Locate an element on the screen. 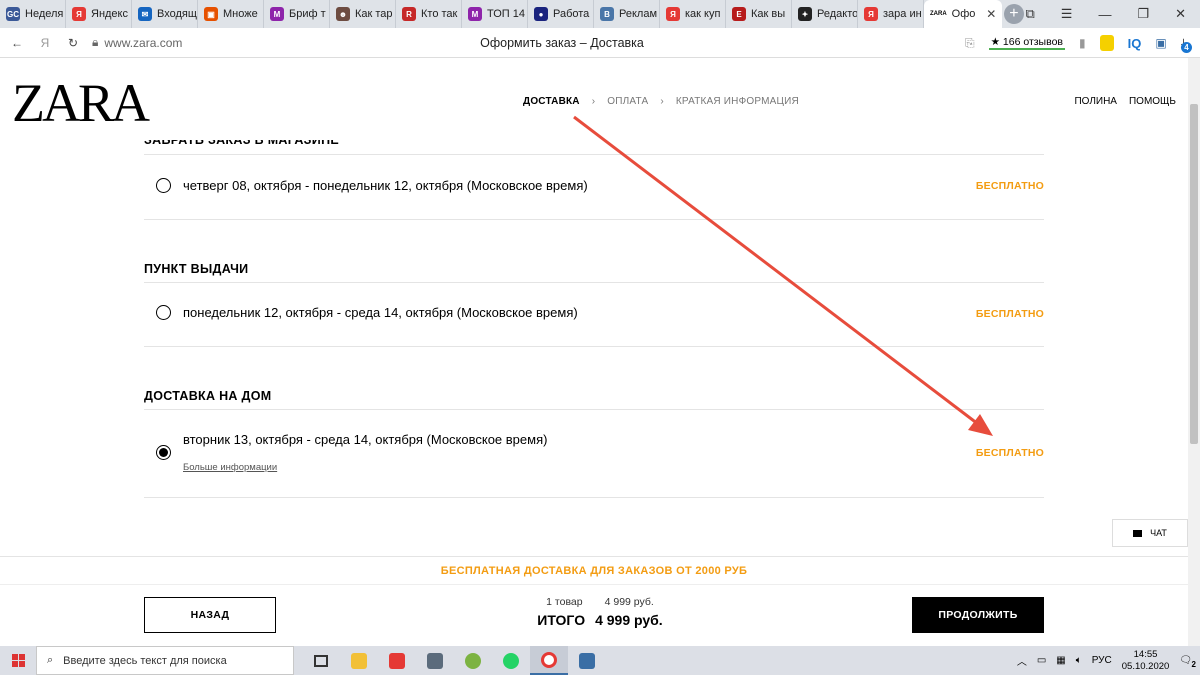  notifications-count: 2 is located at coordinates (1193, 664).